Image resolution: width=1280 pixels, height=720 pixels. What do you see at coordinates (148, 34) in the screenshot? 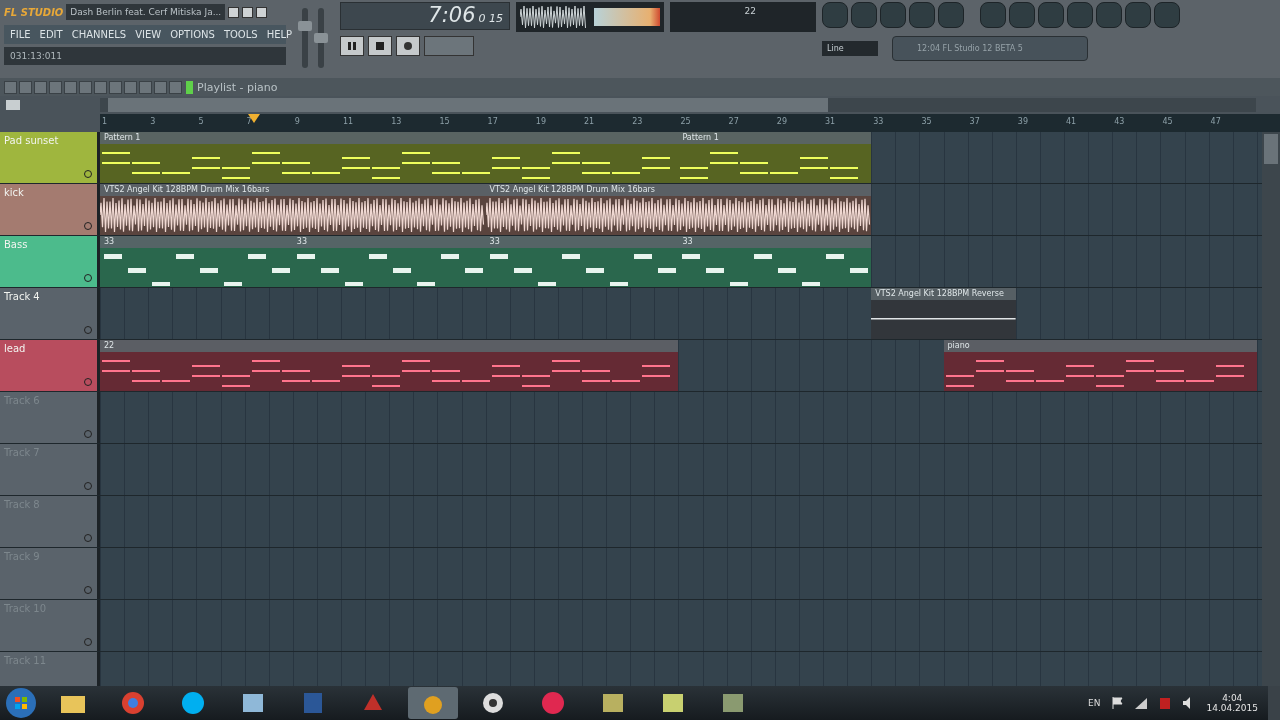
I see `menu-item: VIEW` at bounding box center [148, 34].